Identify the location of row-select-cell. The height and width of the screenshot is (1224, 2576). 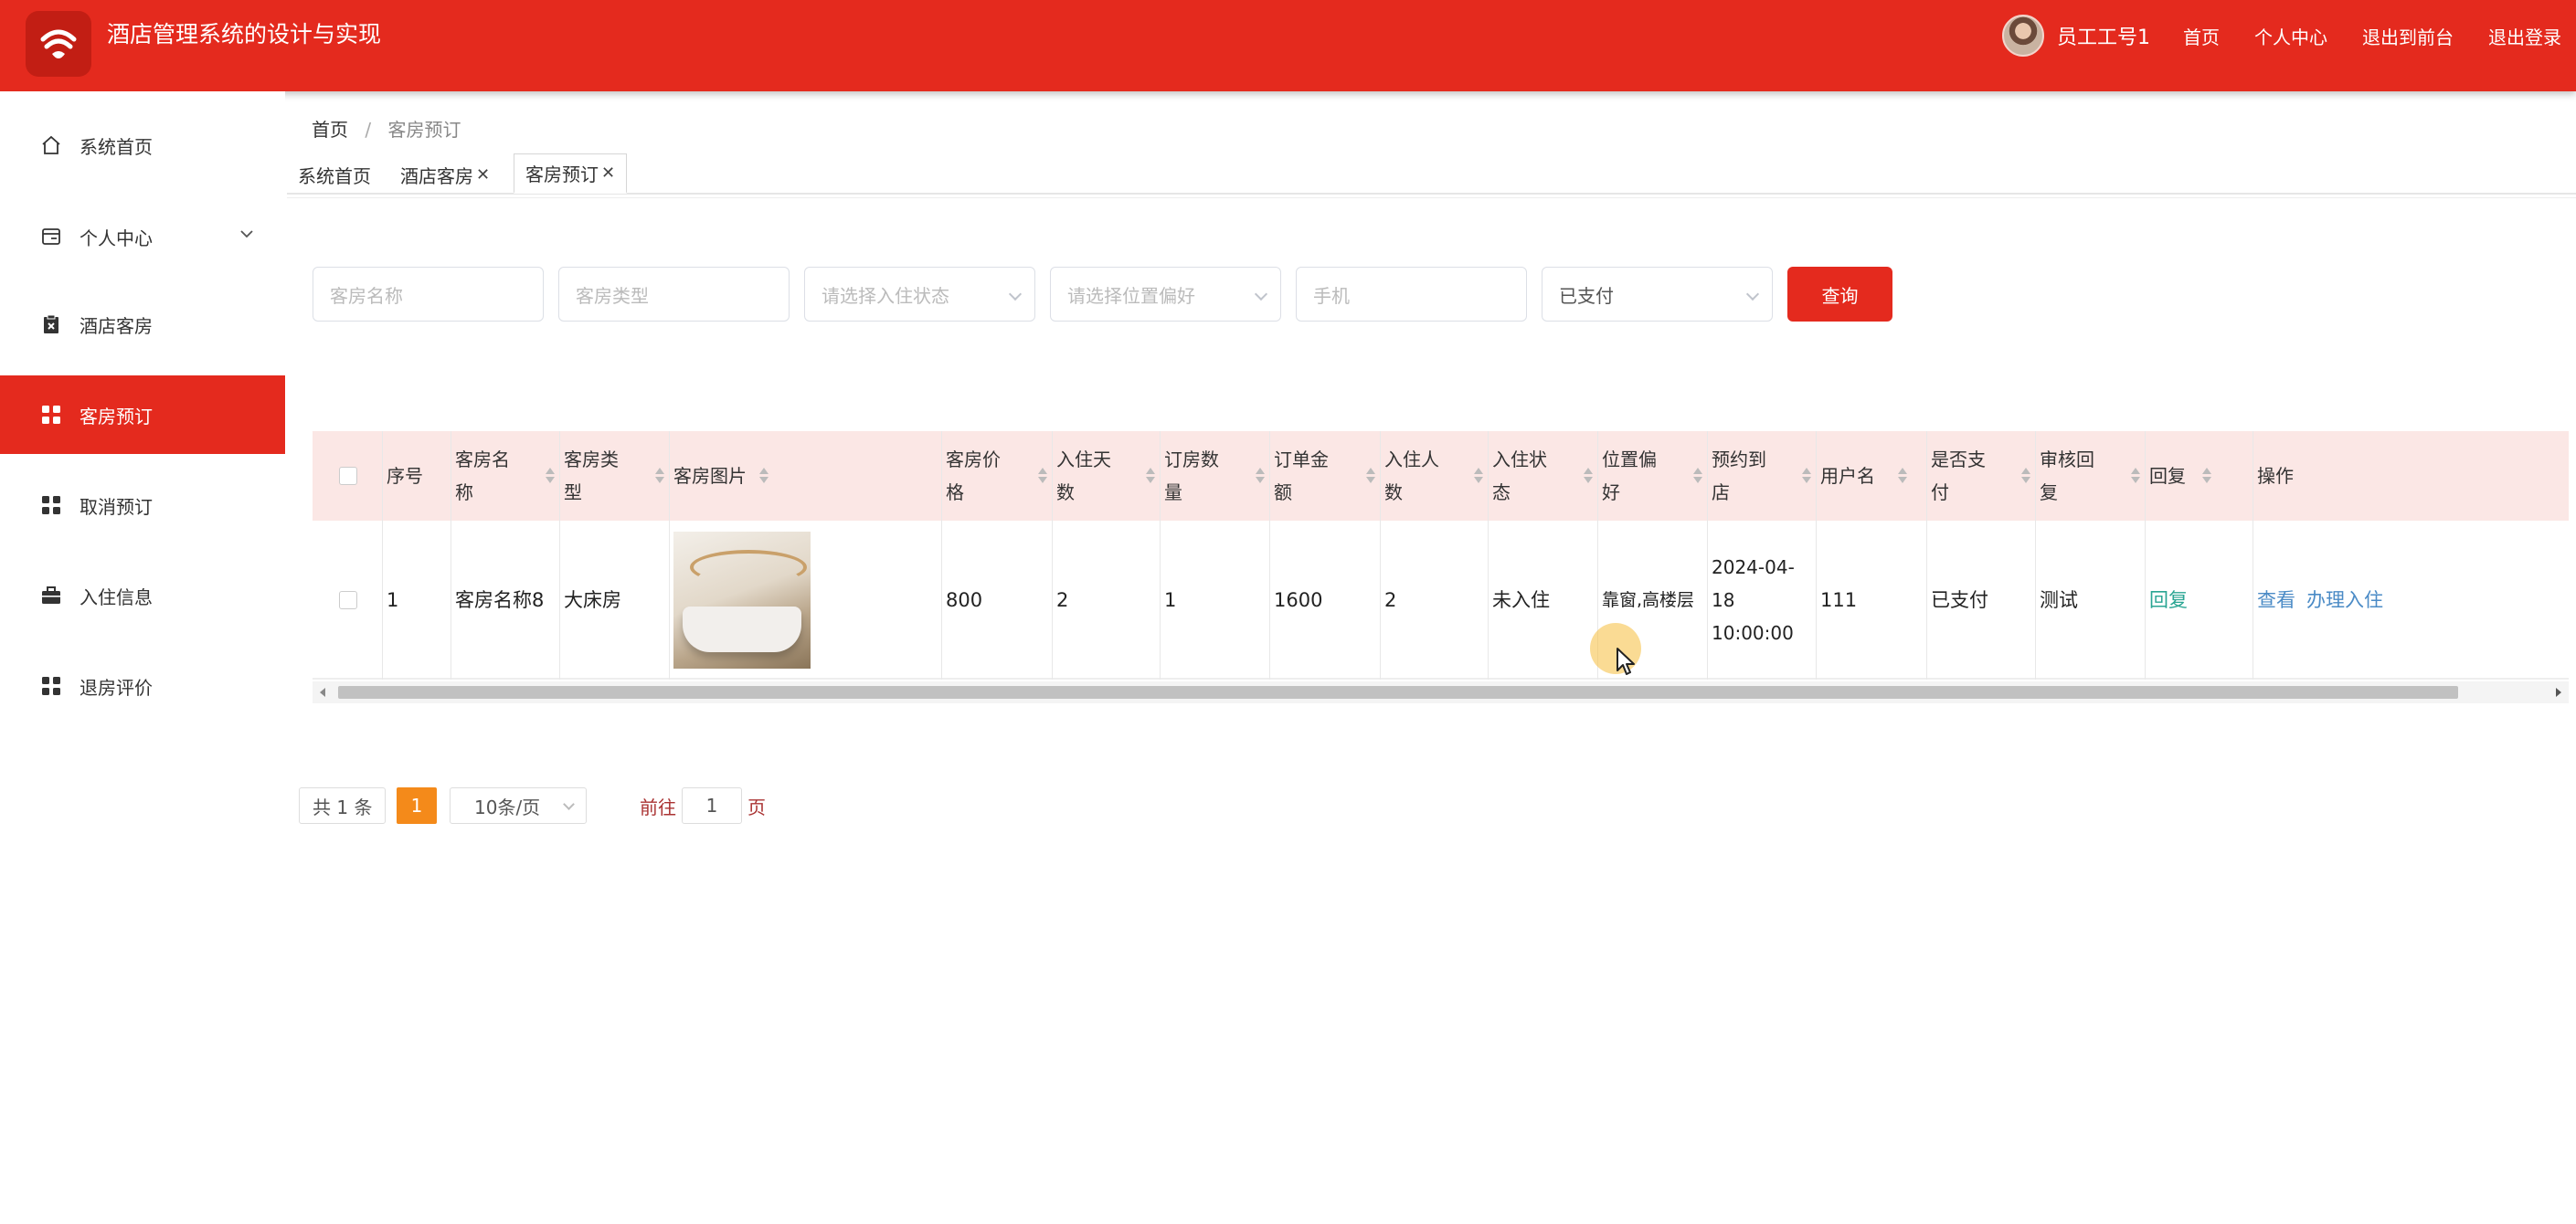
(348, 600).